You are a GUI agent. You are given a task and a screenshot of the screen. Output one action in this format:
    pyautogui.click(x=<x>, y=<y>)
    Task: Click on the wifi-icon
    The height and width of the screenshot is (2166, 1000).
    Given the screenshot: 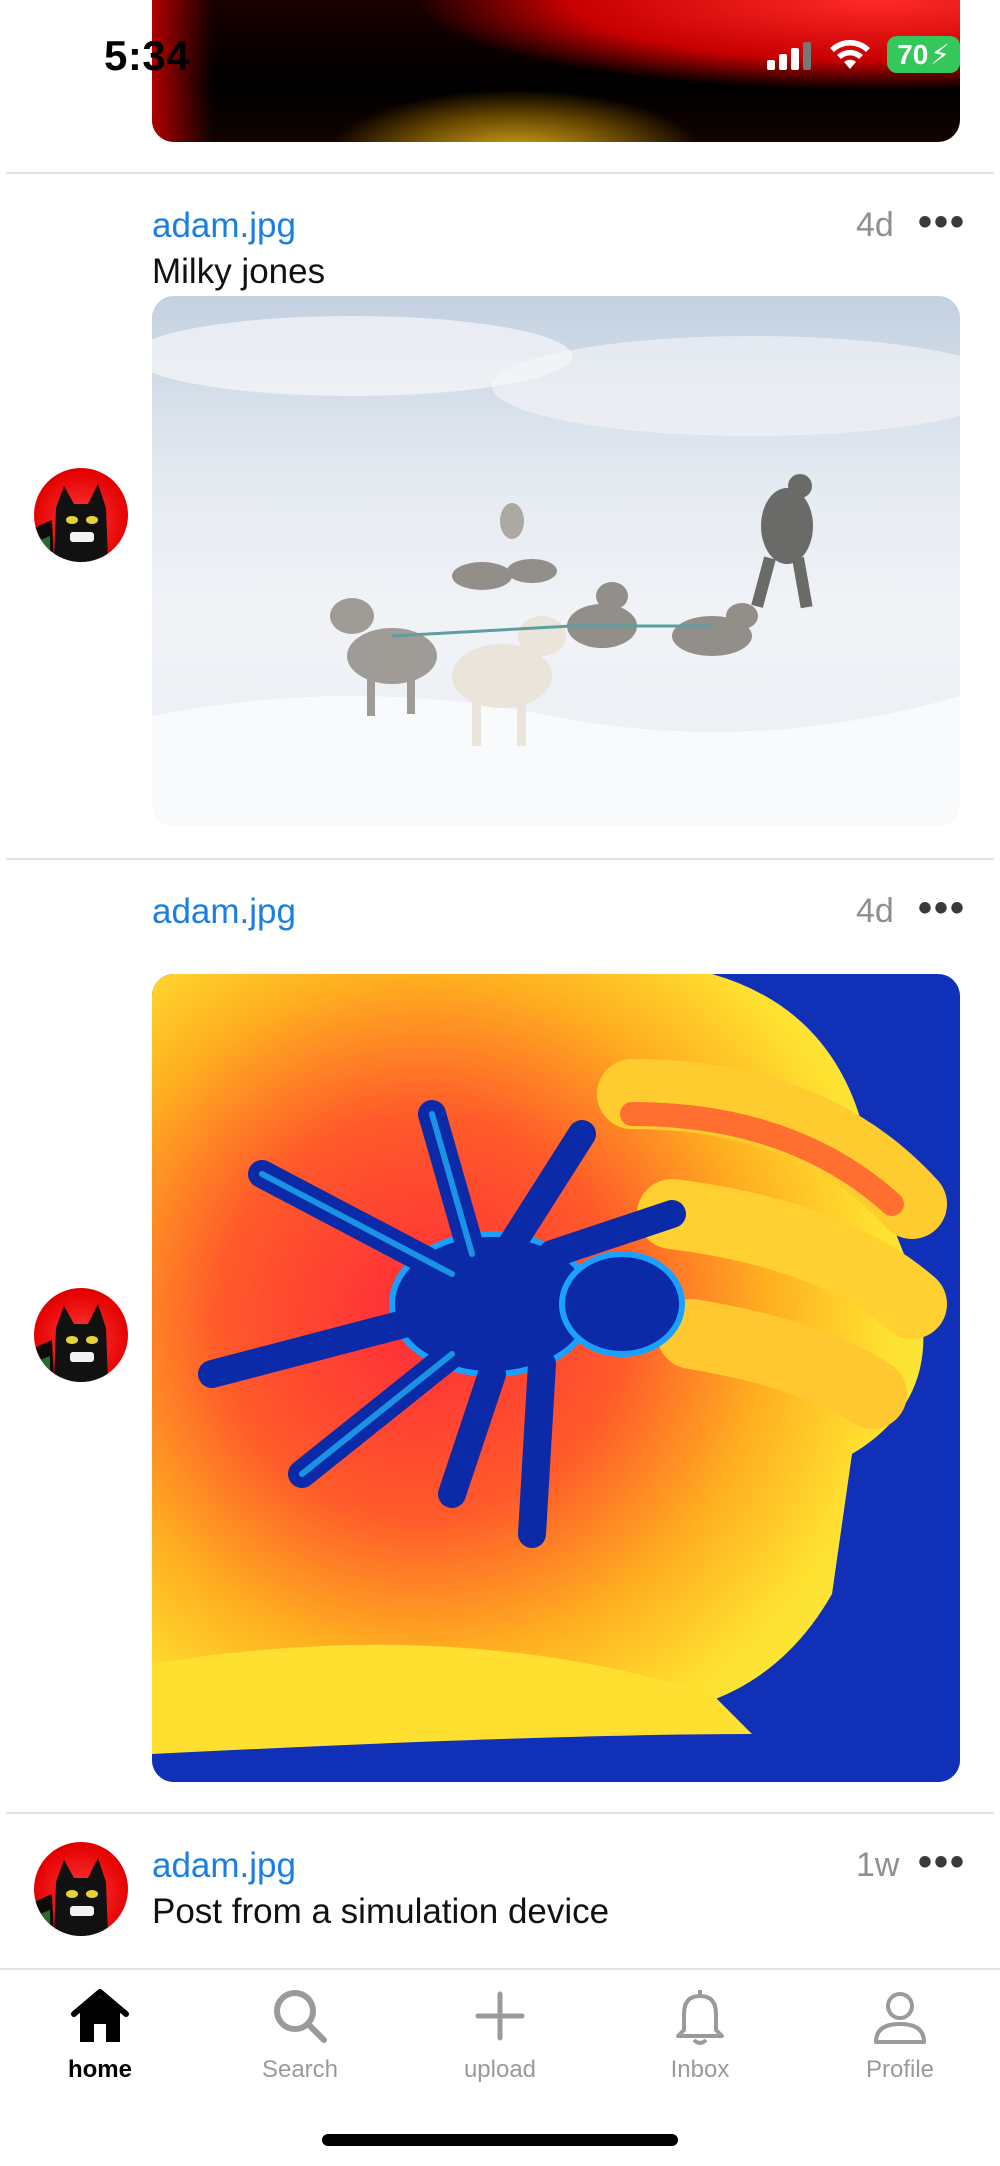 What is the action you would take?
    pyautogui.click(x=850, y=54)
    